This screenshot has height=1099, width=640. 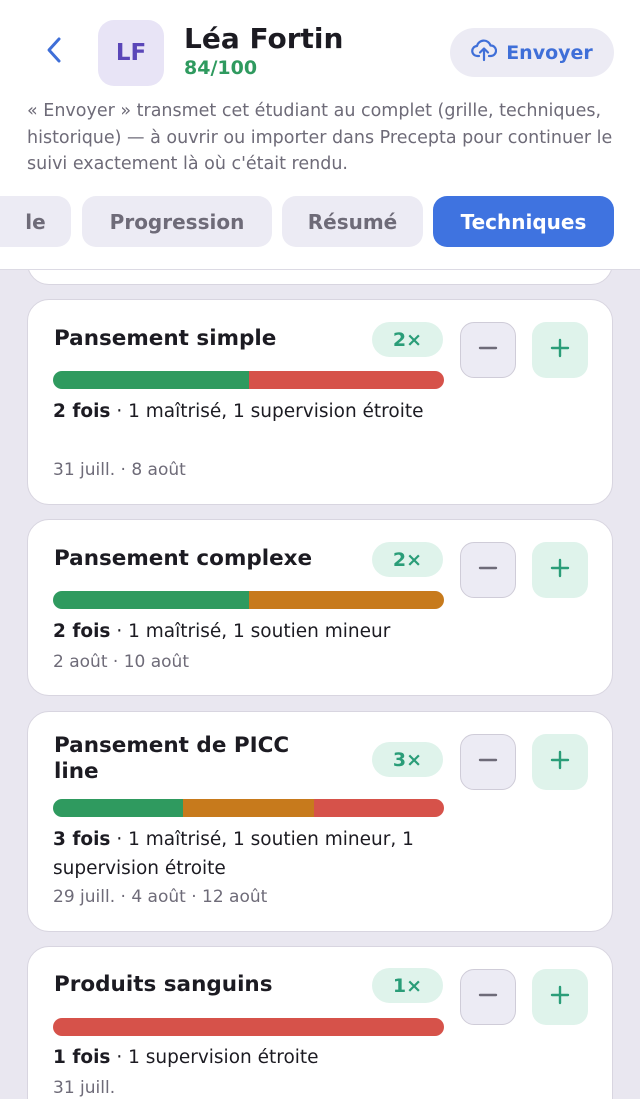 What do you see at coordinates (177, 221) in the screenshot?
I see `tab-progression: Progression` at bounding box center [177, 221].